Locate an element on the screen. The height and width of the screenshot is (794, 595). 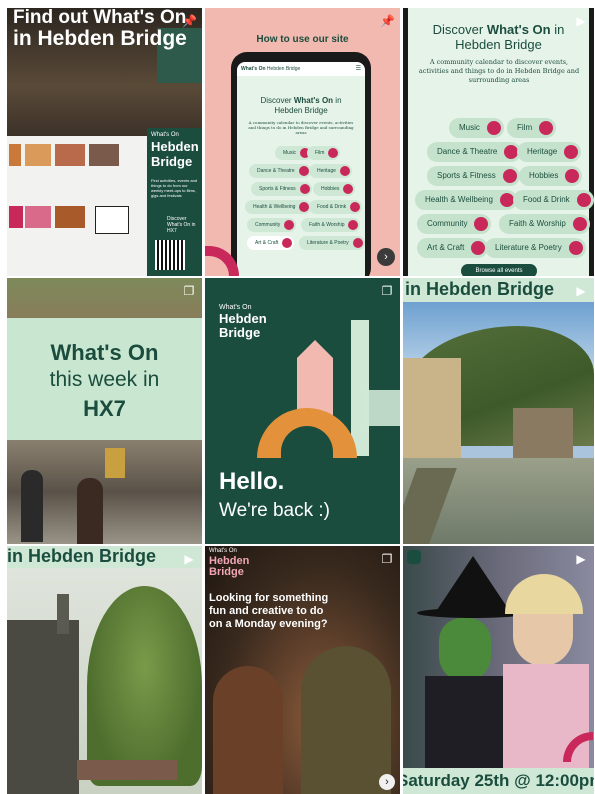
pill-health-wellbeing: Health & Wellbeing is located at coordinates (466, 200).